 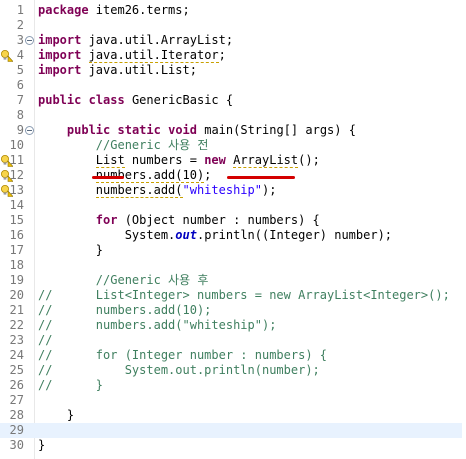 What do you see at coordinates (186, 370) in the screenshot?
I see `code-token: System.out.println(number);` at bounding box center [186, 370].